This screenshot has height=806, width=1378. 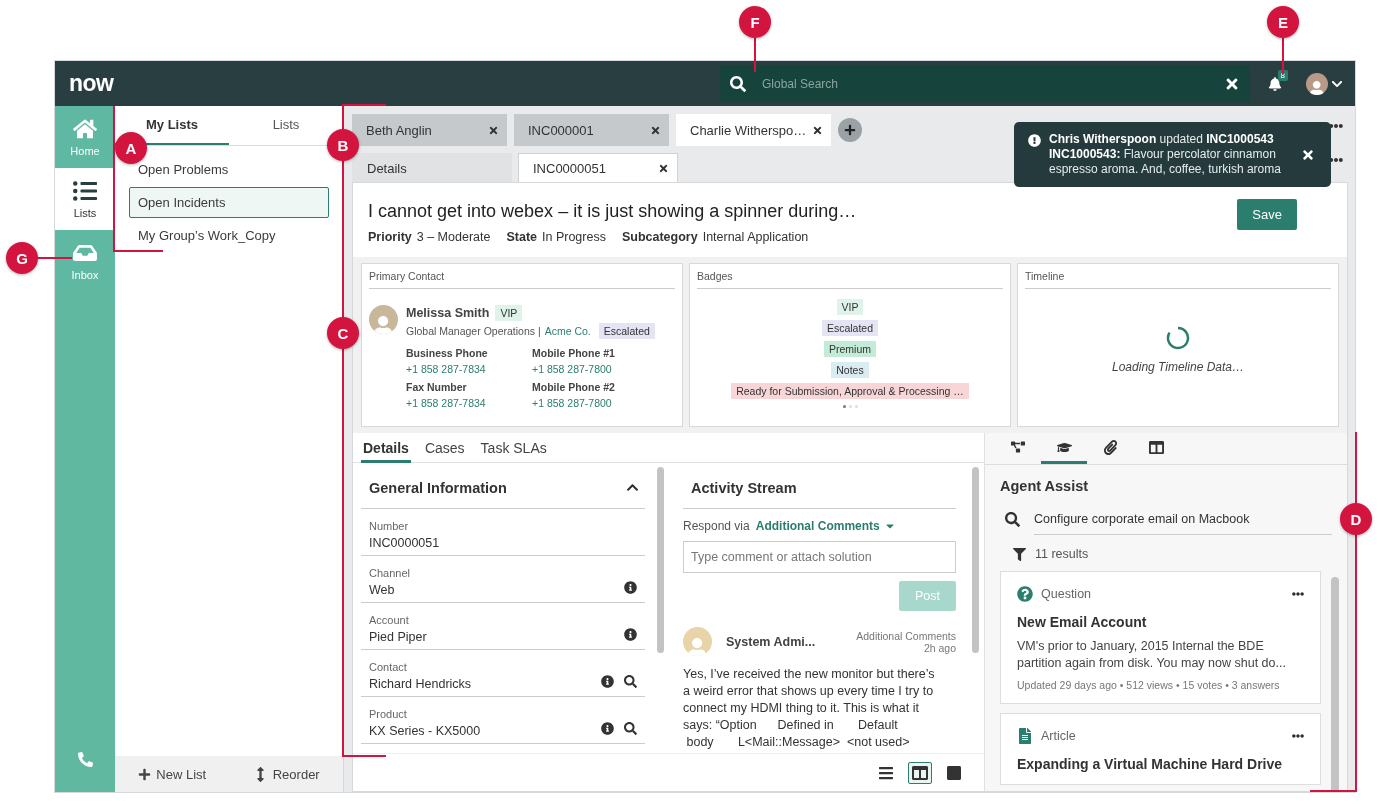 I want to click on view-mode-button, so click(x=920, y=772).